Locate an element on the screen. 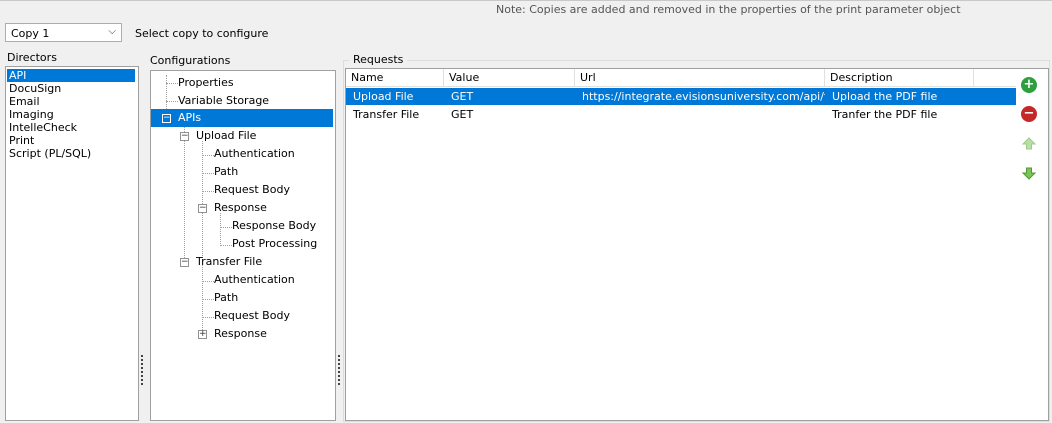  tree-node-apis: APIs is located at coordinates (189, 118).